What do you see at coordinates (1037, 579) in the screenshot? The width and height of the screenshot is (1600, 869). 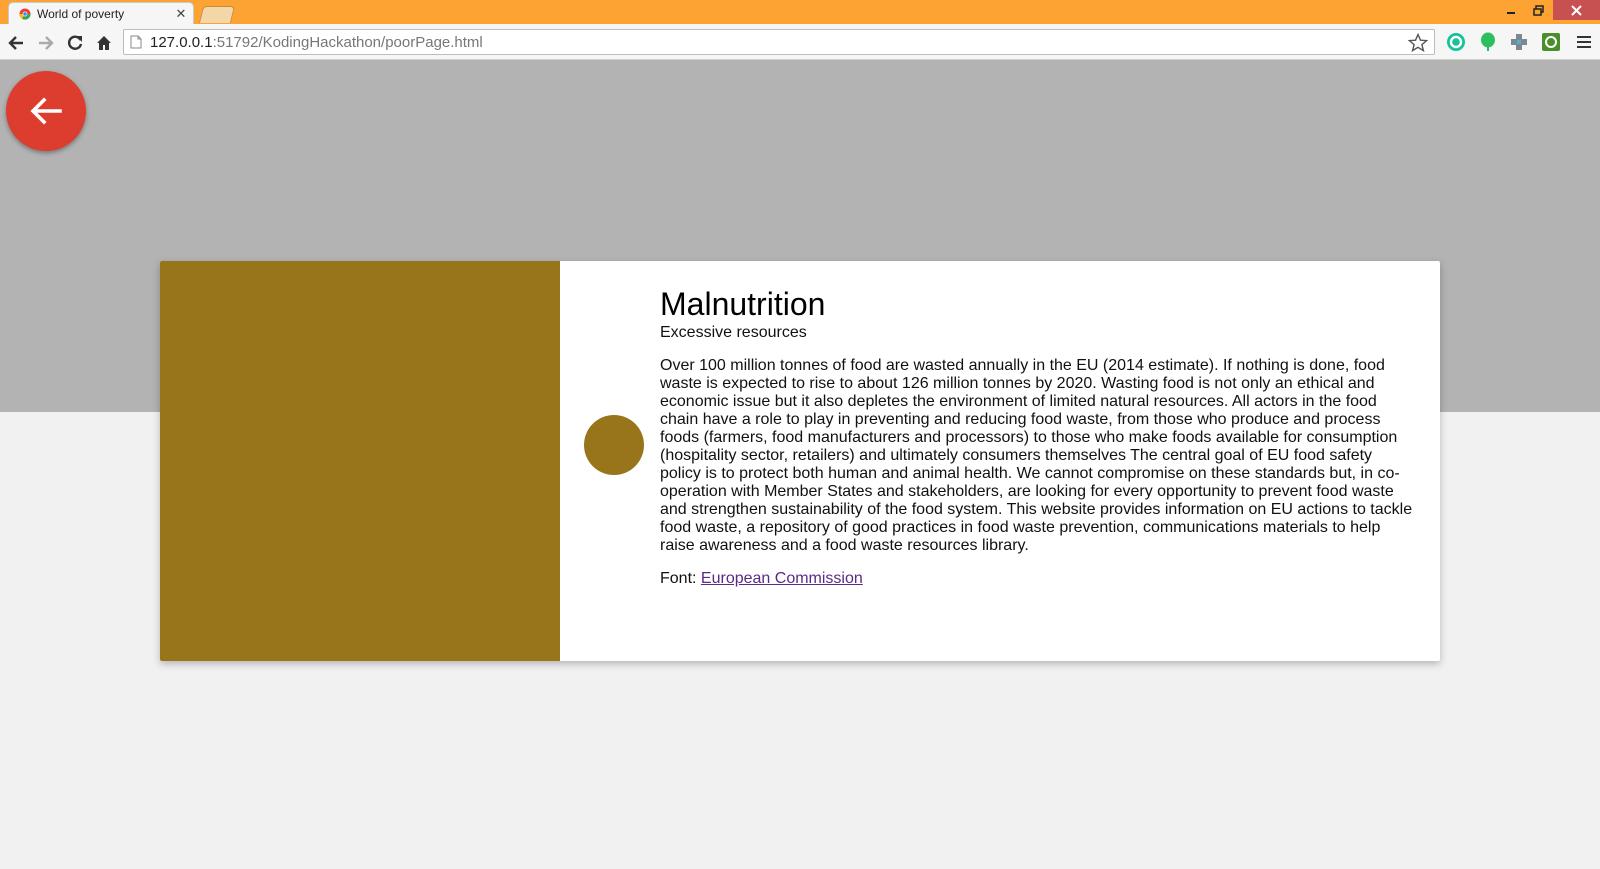 I see `card-source: Font: European Commission` at bounding box center [1037, 579].